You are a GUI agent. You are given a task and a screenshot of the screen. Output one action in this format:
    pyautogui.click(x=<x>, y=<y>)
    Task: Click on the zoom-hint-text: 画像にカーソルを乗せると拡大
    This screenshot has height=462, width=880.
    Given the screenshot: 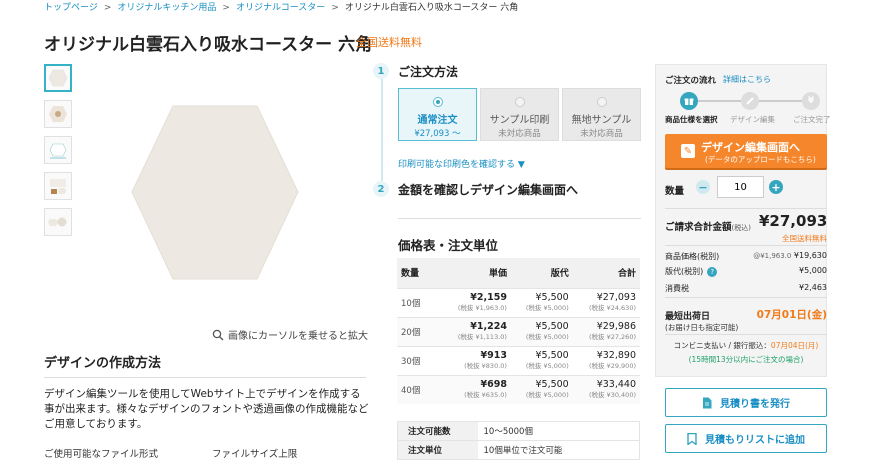 What is the action you would take?
    pyautogui.click(x=298, y=336)
    